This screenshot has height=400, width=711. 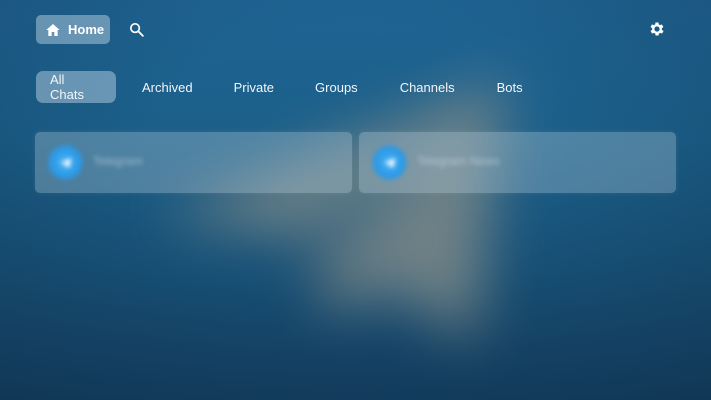 I want to click on chat-card: Telegram News, so click(x=517, y=162).